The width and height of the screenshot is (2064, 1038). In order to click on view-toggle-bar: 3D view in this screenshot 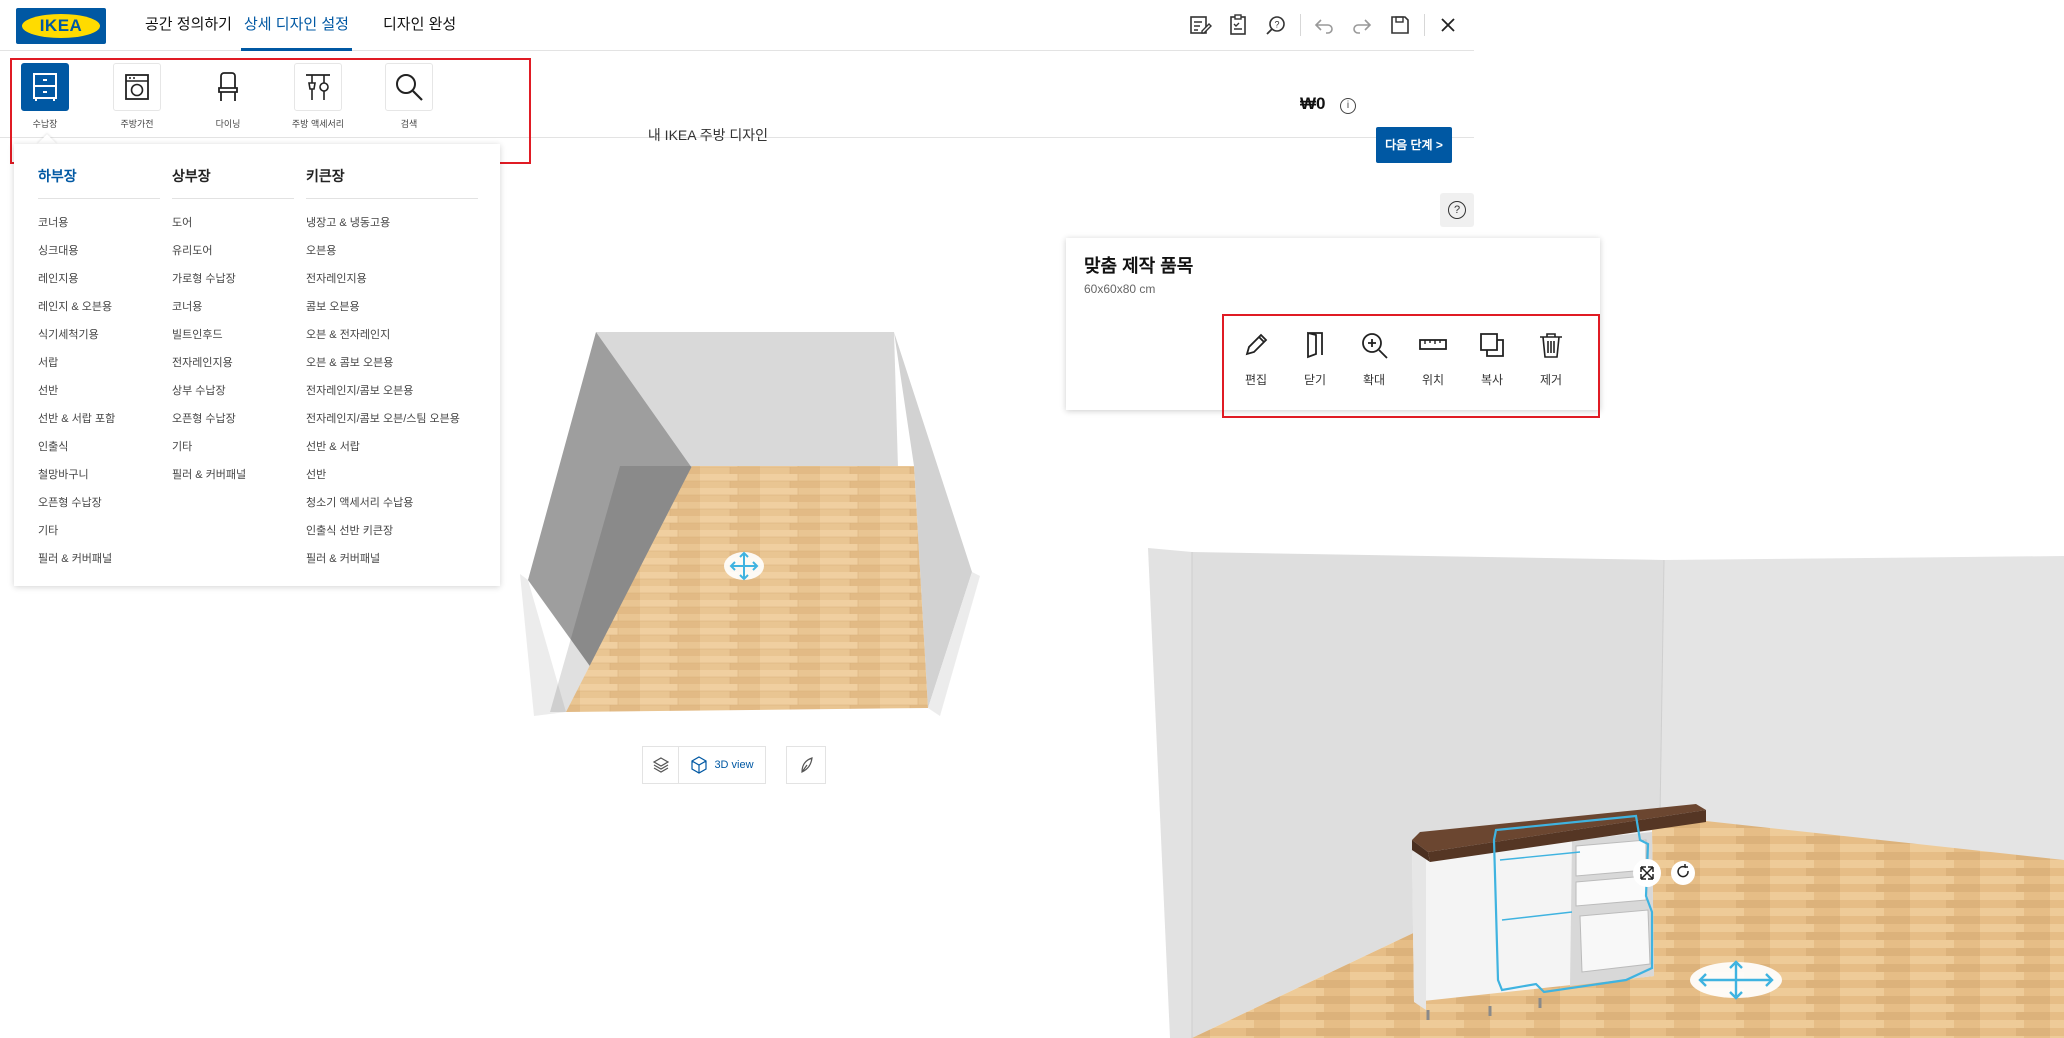, I will do `click(734, 765)`.